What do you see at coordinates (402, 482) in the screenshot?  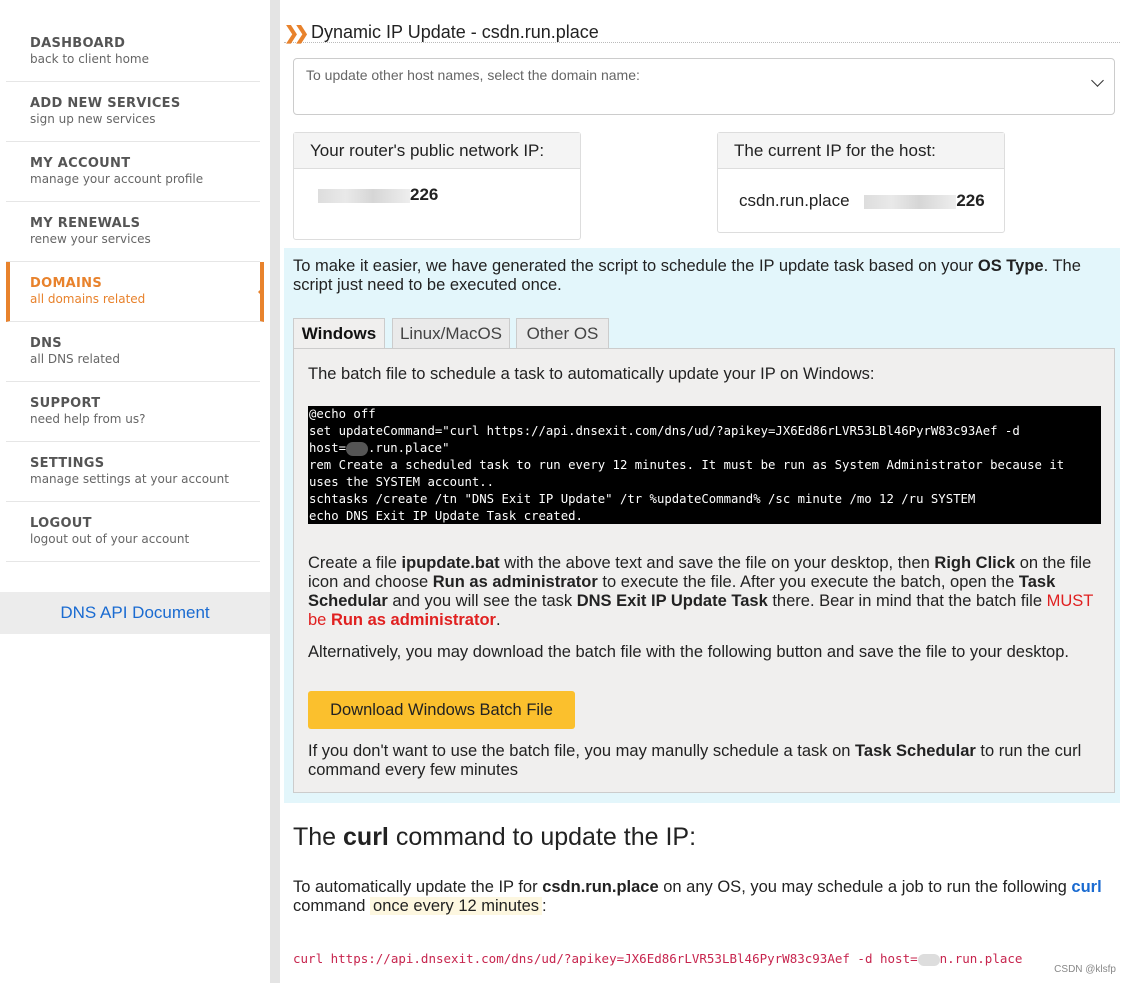 I see `code-line: uses the SYSTEM account..` at bounding box center [402, 482].